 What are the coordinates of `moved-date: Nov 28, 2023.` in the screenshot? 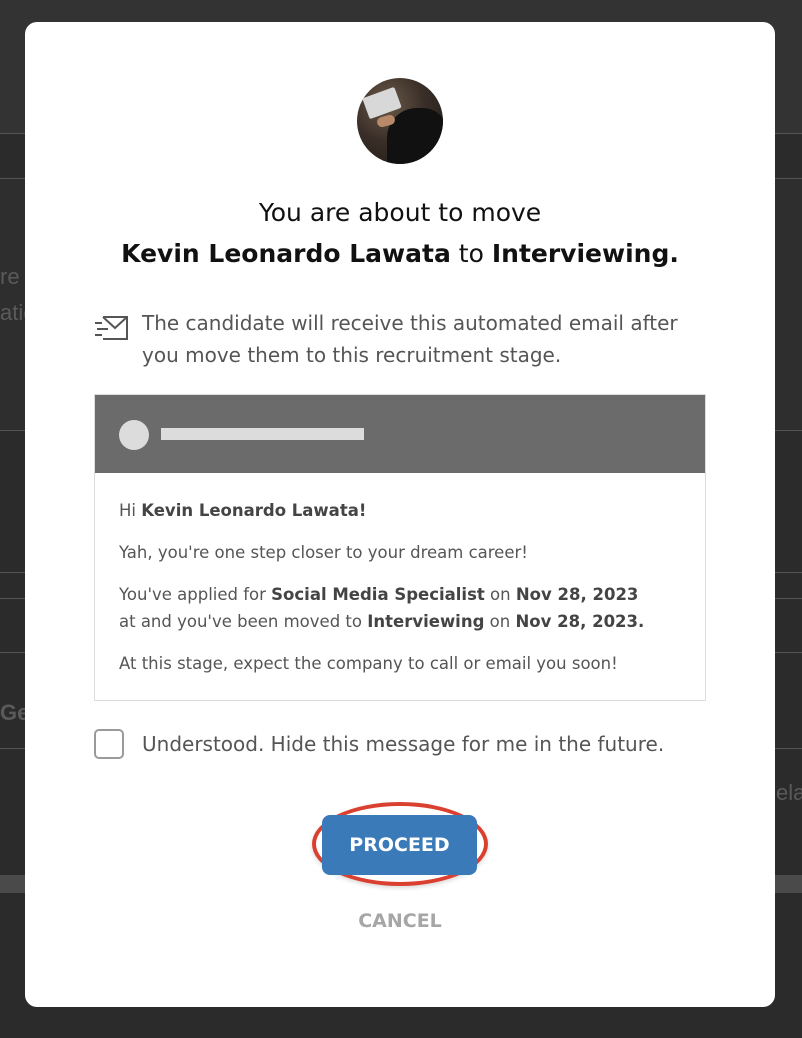 It's located at (580, 621).